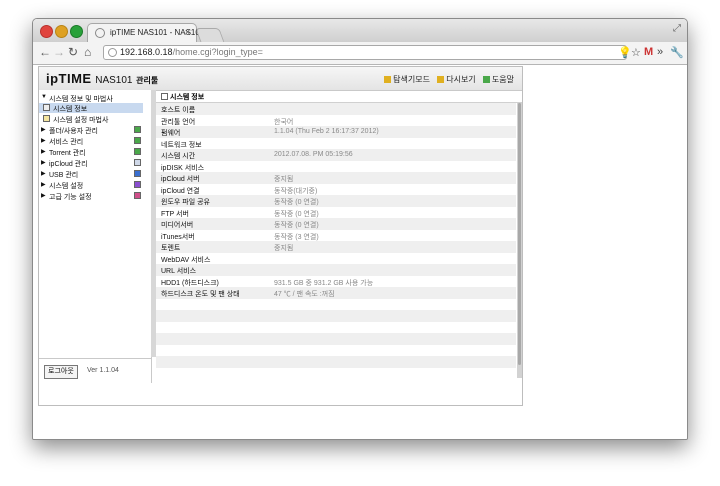 The image size is (720, 486). What do you see at coordinates (407, 79) in the screenshot?
I see `search-mode-link: 탐색기모드` at bounding box center [407, 79].